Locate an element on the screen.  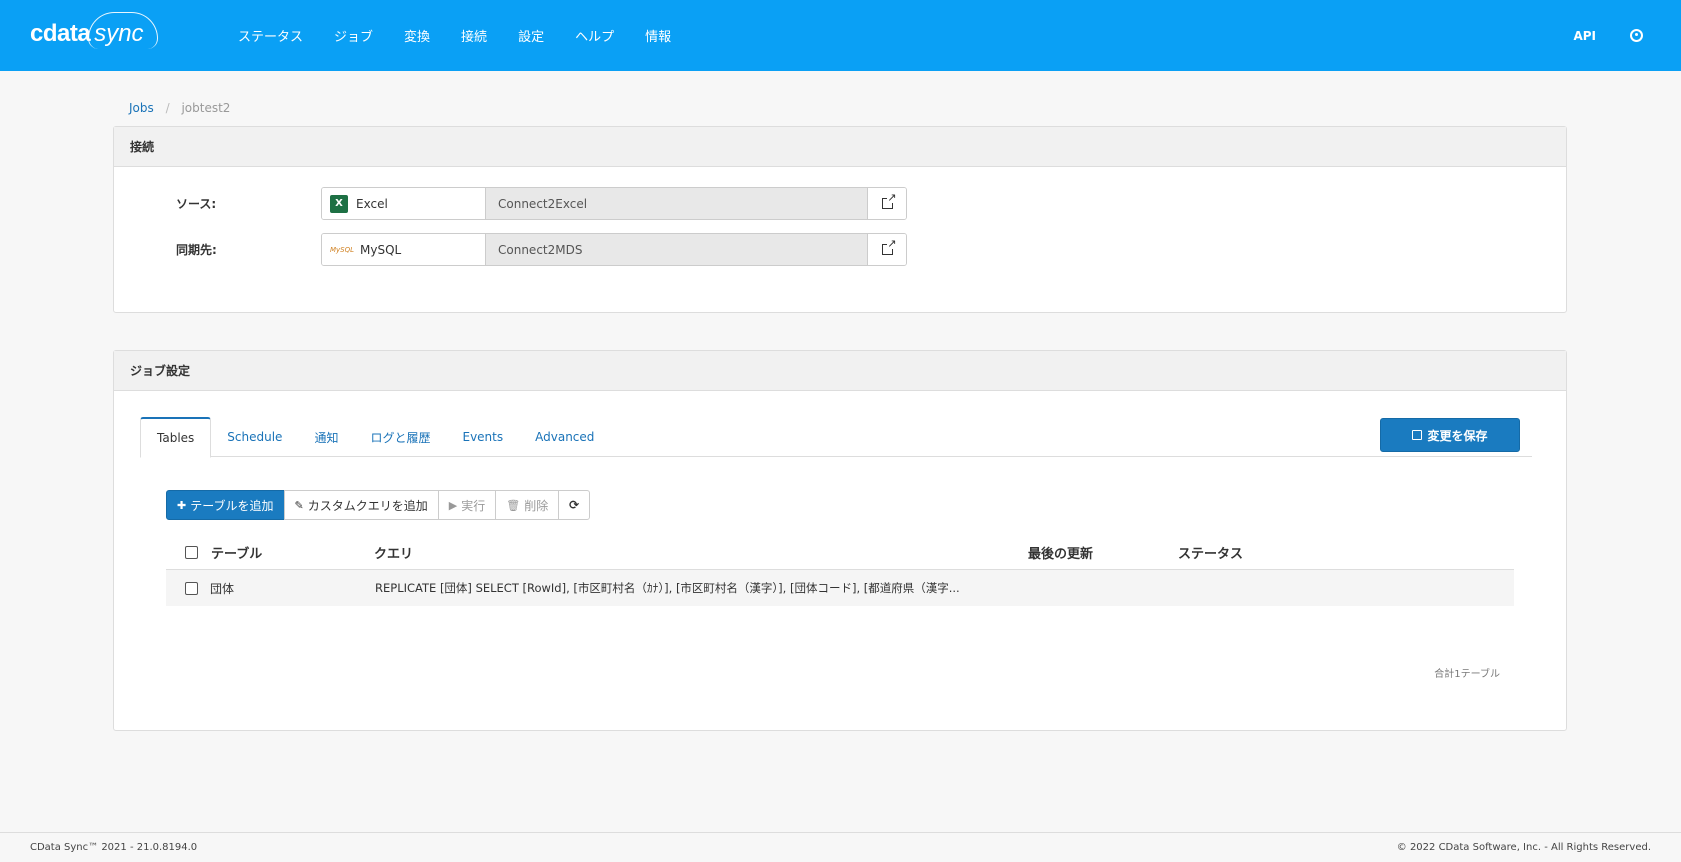
run-button: ▶ 実行 is located at coordinates (467, 505).